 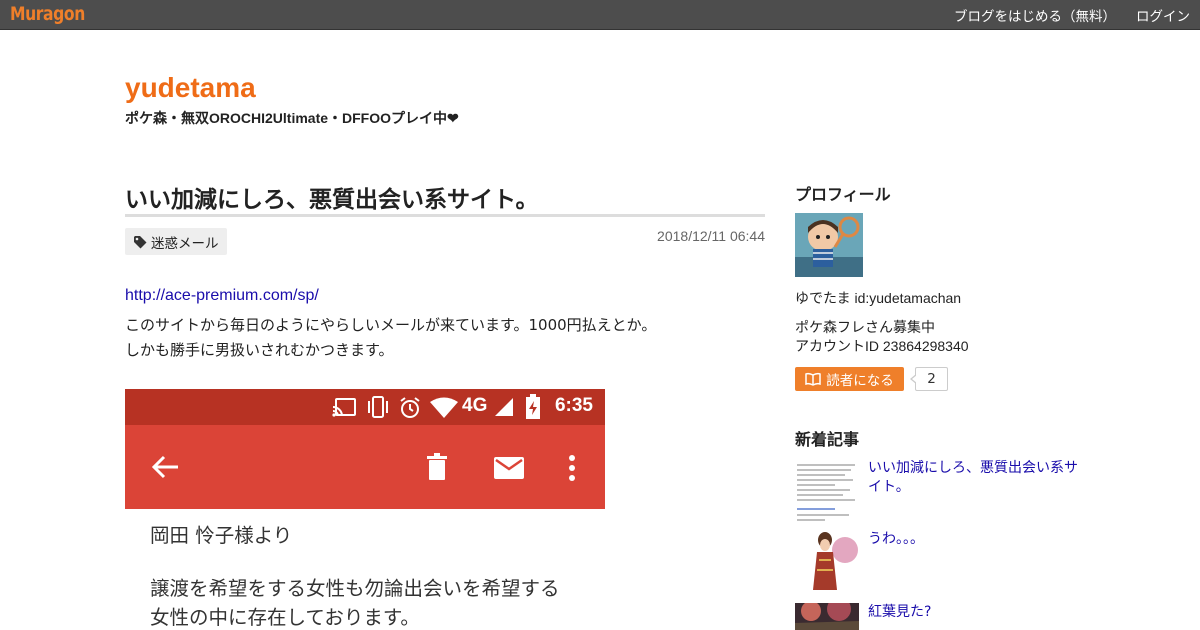 What do you see at coordinates (221, 535) in the screenshot?
I see `image-sender-line: 岡田 怜子様より` at bounding box center [221, 535].